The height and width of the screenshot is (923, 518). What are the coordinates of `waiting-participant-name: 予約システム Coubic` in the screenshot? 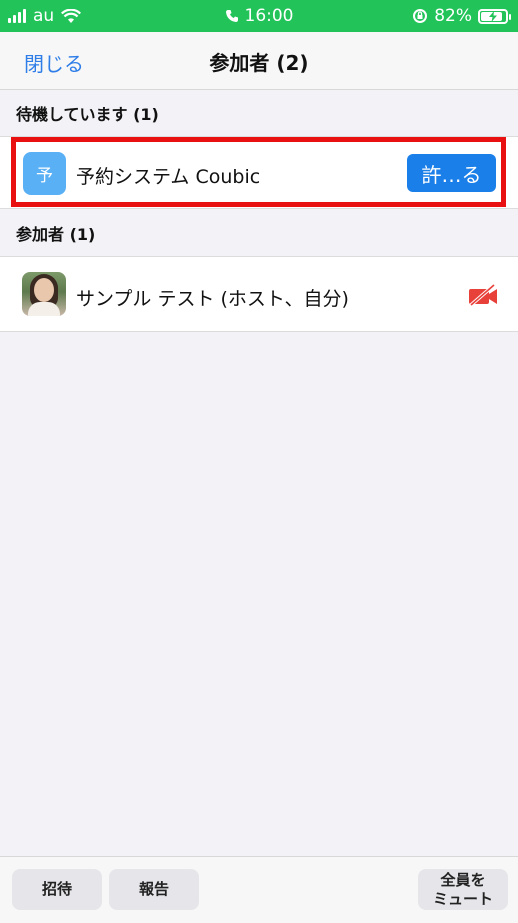 It's located at (168, 177).